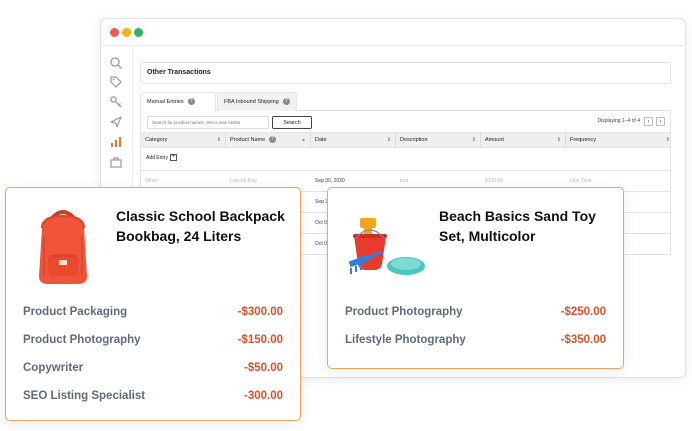  What do you see at coordinates (321, 140) in the screenshot?
I see `column-label: Date` at bounding box center [321, 140].